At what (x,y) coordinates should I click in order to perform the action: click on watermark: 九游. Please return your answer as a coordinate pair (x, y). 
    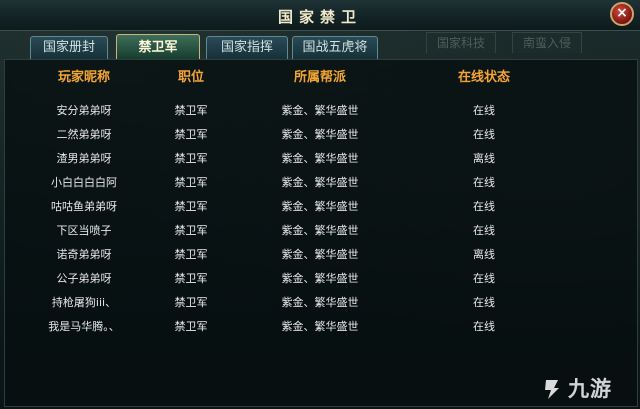
    Looking at the image, I should click on (586, 389).